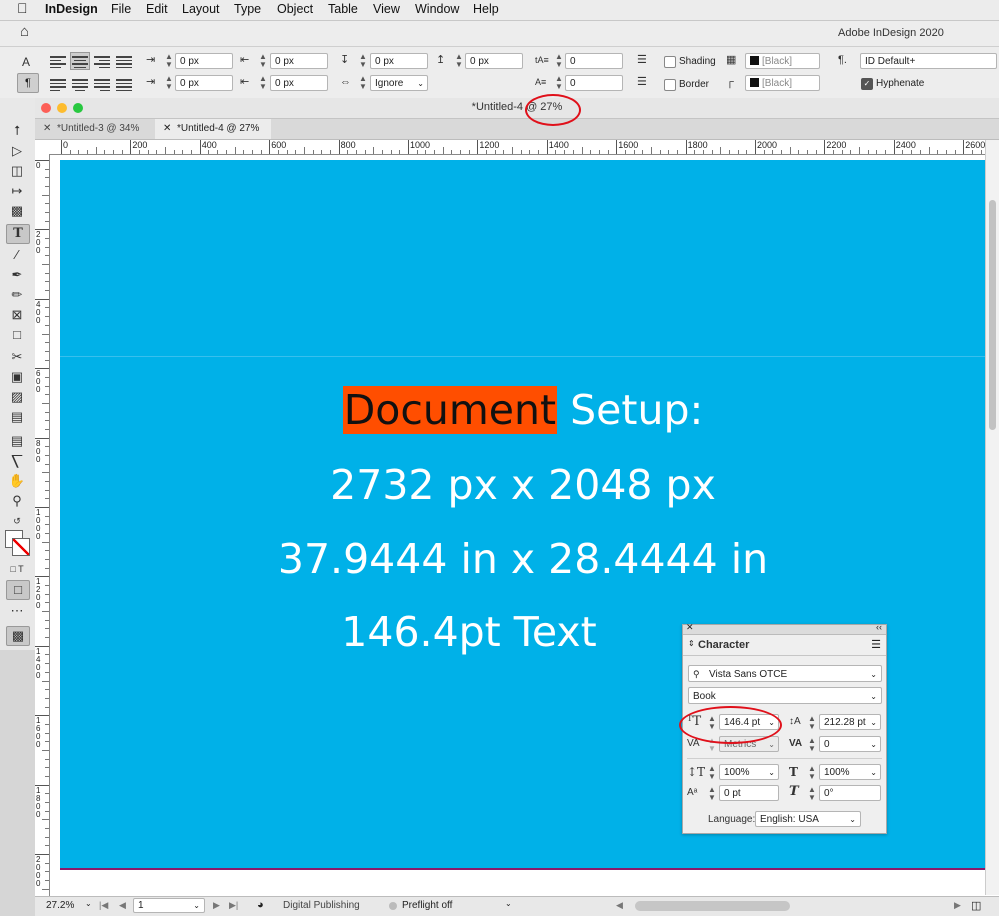 The height and width of the screenshot is (916, 999). I want to click on justify-right-icon, so click(102, 84).